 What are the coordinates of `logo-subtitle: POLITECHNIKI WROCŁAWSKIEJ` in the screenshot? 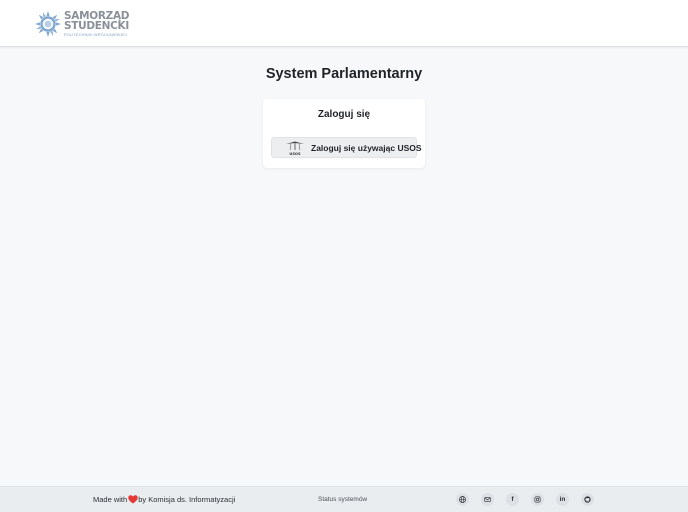 It's located at (96, 34).